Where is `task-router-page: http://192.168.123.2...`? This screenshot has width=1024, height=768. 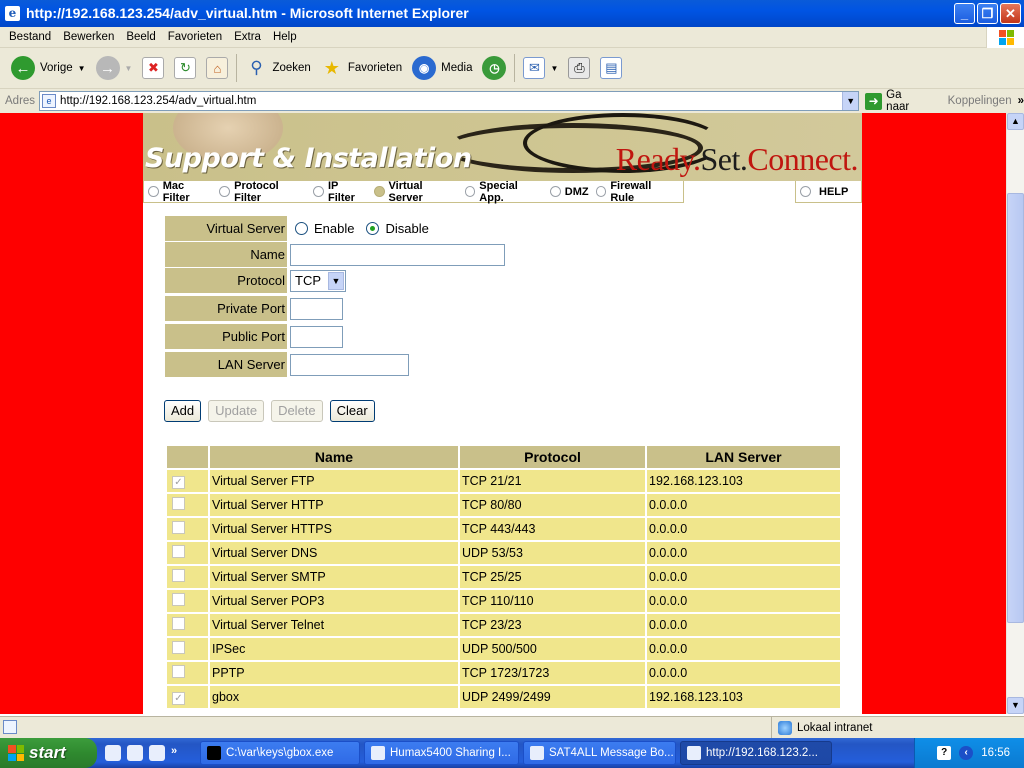
task-router-page: http://192.168.123.2... is located at coordinates (756, 753).